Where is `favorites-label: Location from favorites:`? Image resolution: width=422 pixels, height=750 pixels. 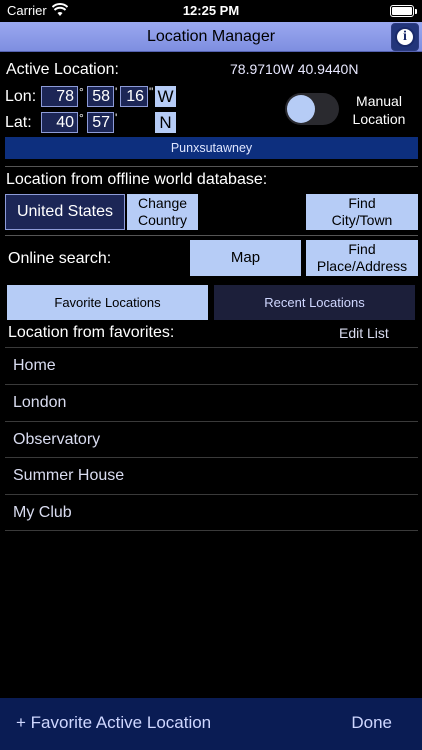
favorites-label: Location from favorites: is located at coordinates (91, 332).